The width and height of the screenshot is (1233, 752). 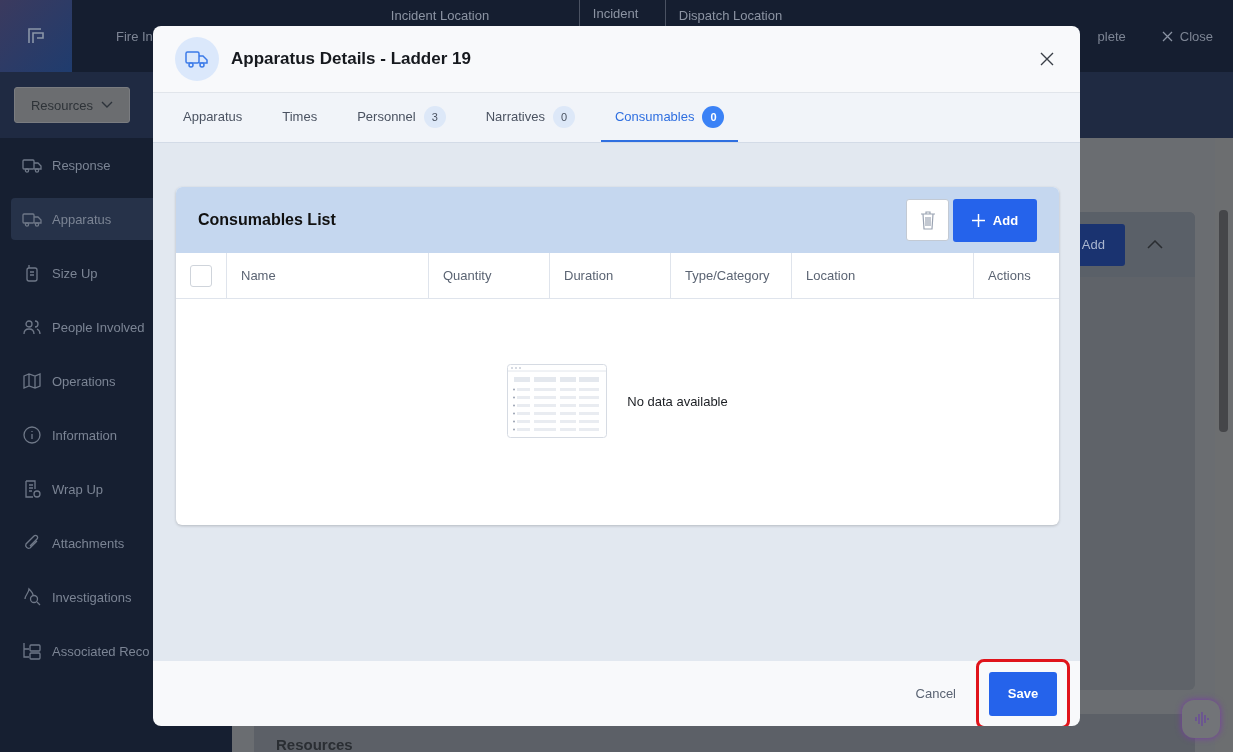 I want to click on sidebar-item: Wrap Up, so click(x=121, y=489).